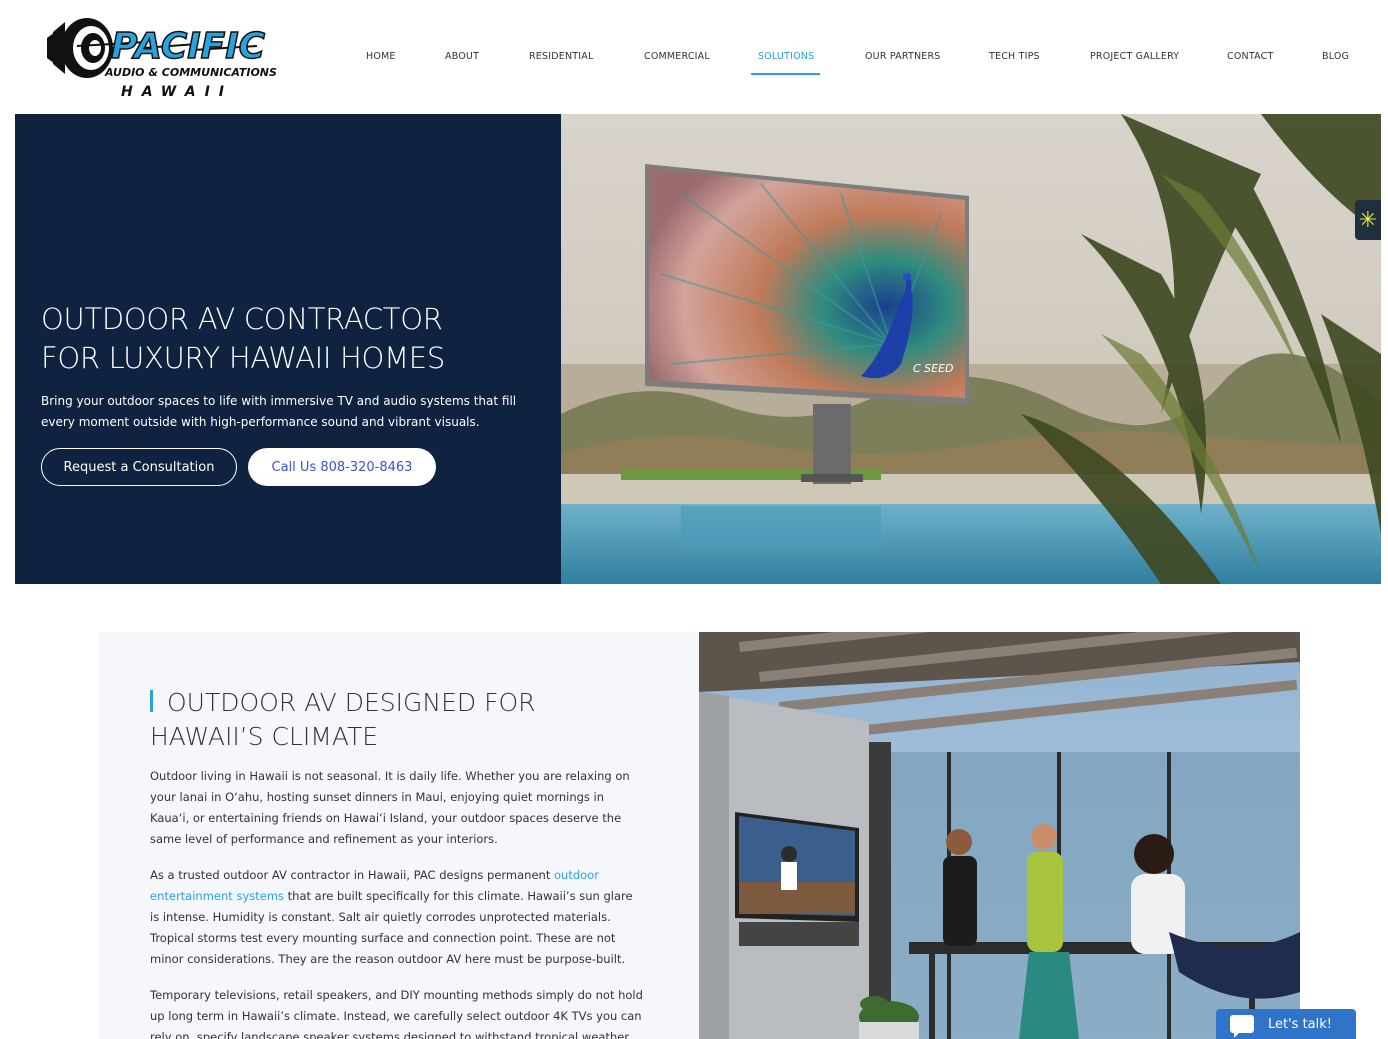 The image size is (1388, 1039). I want to click on nav-residential: RESIDENTIAL, so click(561, 56).